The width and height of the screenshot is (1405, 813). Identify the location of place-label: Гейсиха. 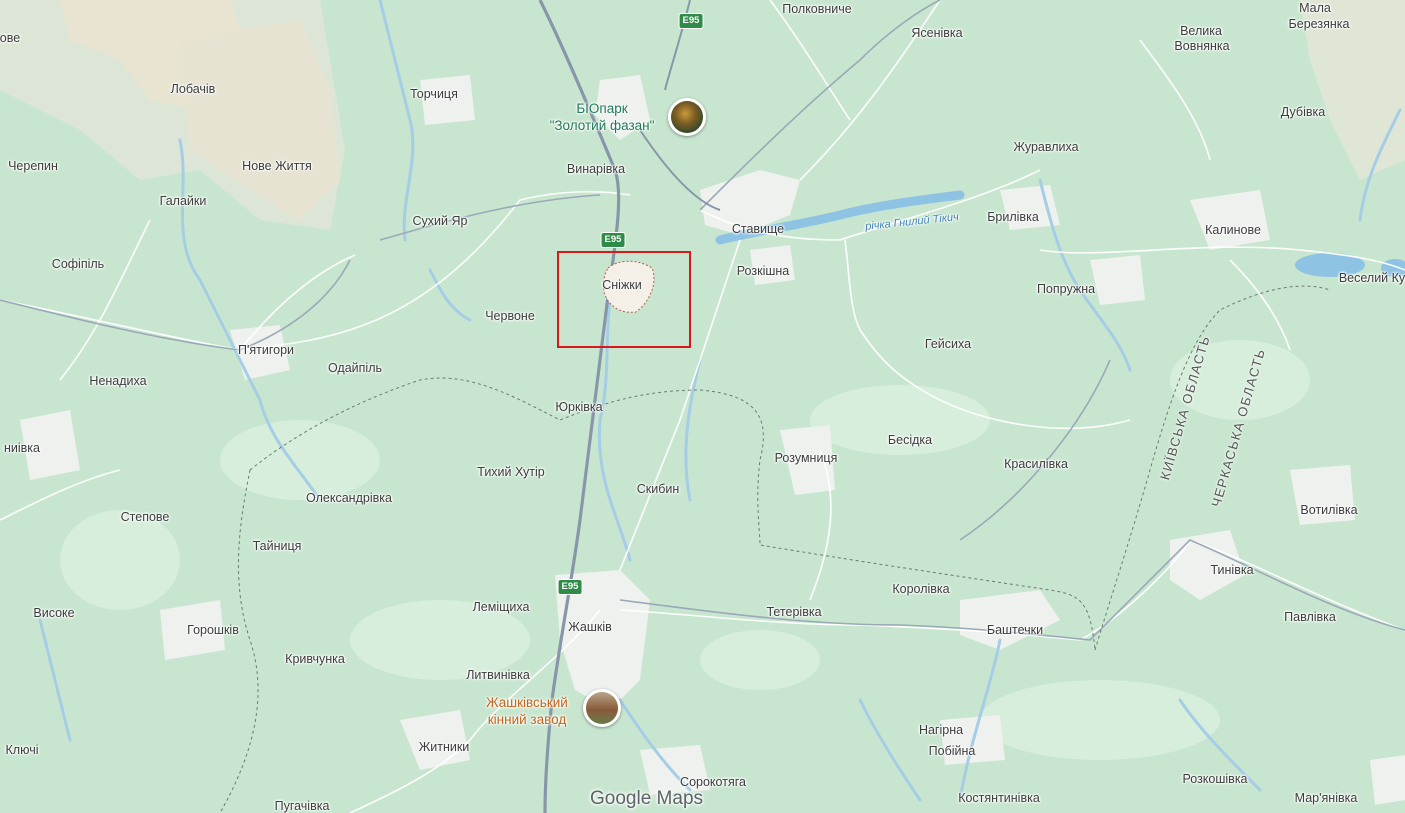
(948, 344).